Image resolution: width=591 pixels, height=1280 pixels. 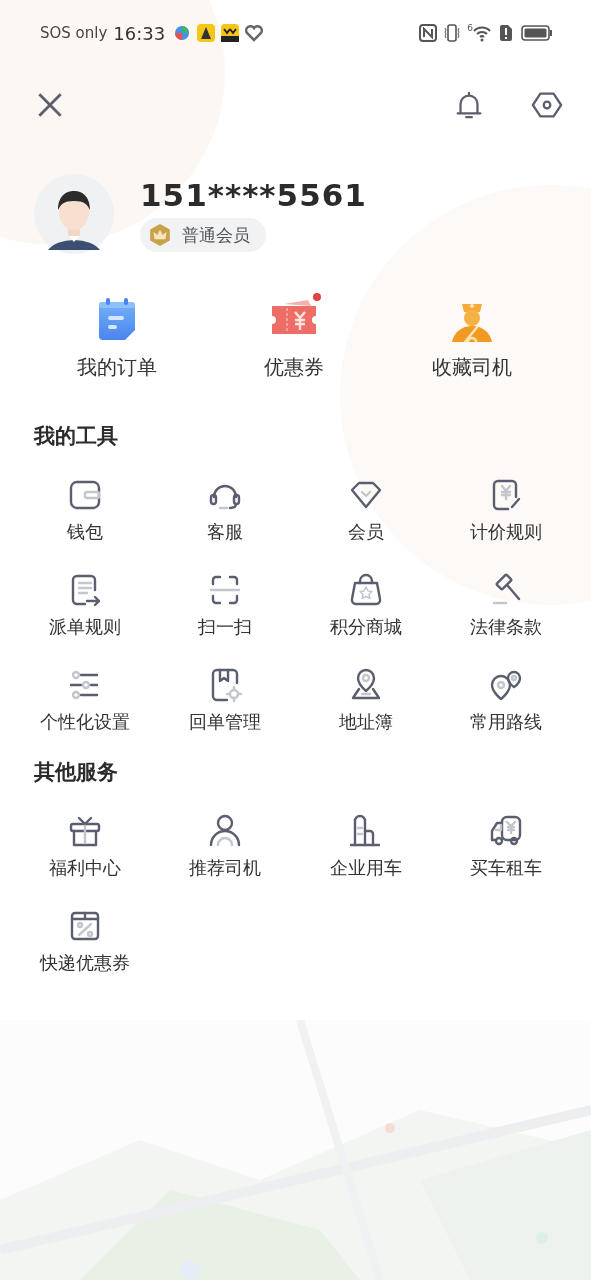 I want to click on tool-item: 扫一扫, so click(x=225, y=610).